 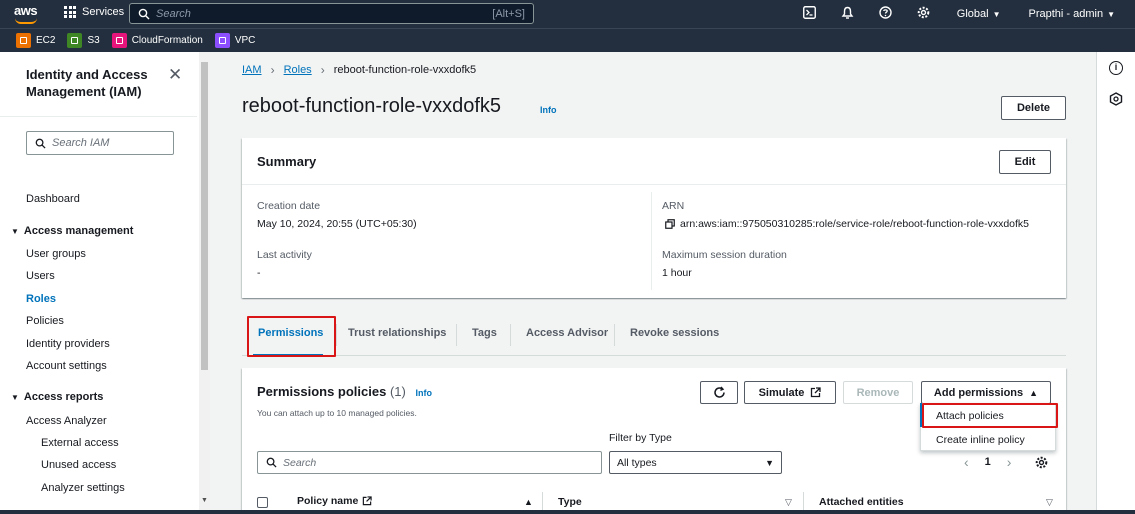 I want to click on favorites-bar: EC2 S3 CloudFormation VPC, so click(x=567, y=40).